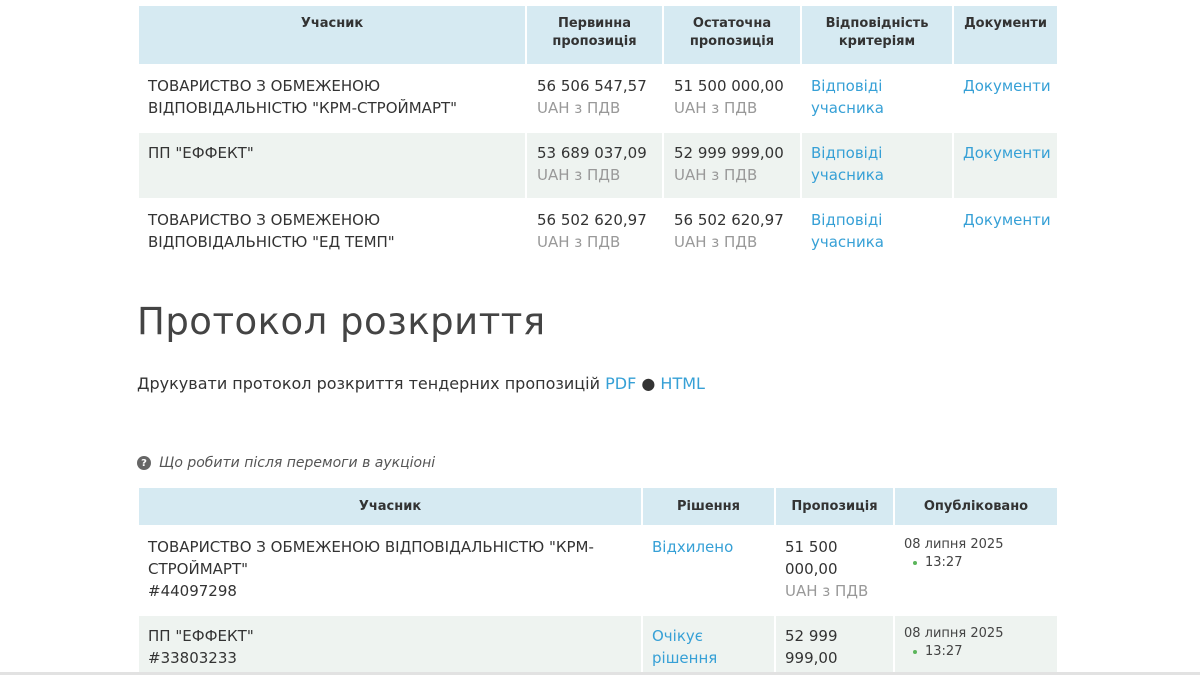  Describe the element at coordinates (594, 98) in the screenshot. I see `initial-offer-cell: 56 506 547,57 UAH з ПДВ` at that location.